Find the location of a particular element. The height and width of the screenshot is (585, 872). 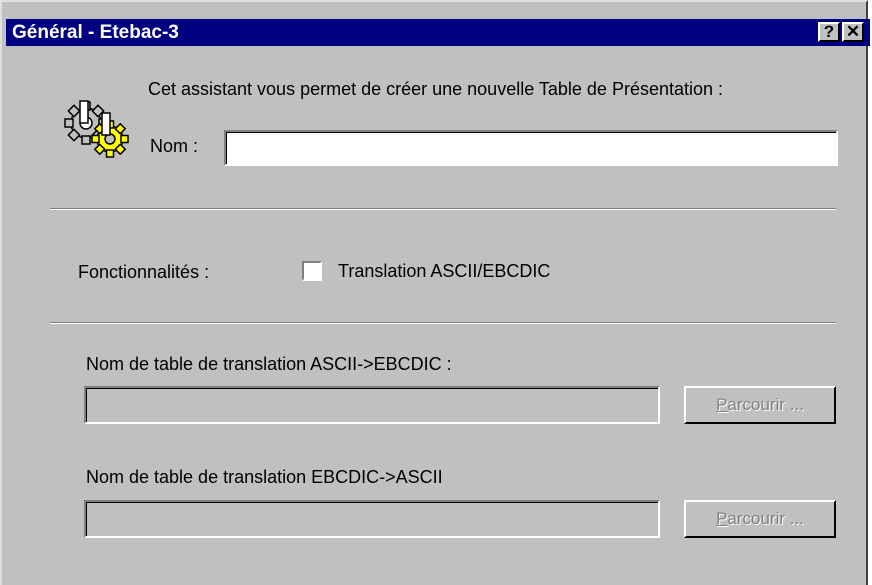

help-button: ? is located at coordinates (829, 32).